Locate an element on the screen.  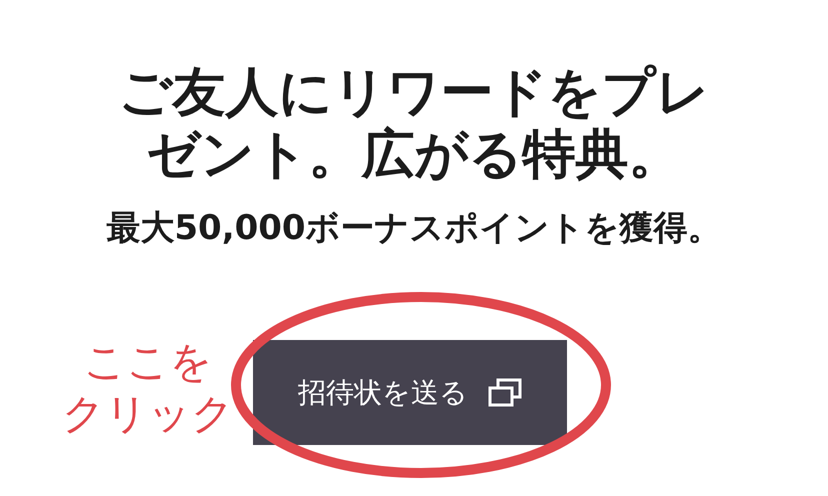
windows-icon is located at coordinates (505, 393).